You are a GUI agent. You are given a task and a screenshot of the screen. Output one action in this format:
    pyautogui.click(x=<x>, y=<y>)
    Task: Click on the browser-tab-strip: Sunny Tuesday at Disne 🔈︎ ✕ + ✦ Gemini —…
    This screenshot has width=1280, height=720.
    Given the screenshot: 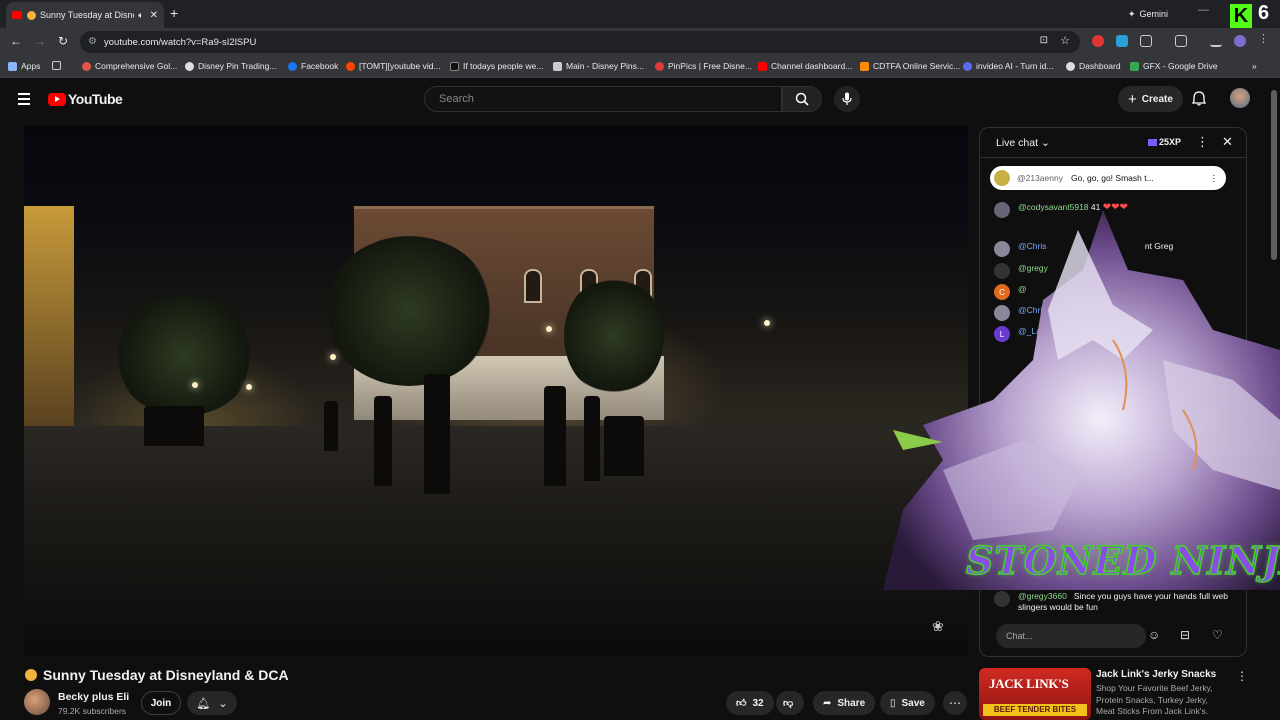 What is the action you would take?
    pyautogui.click(x=640, y=14)
    